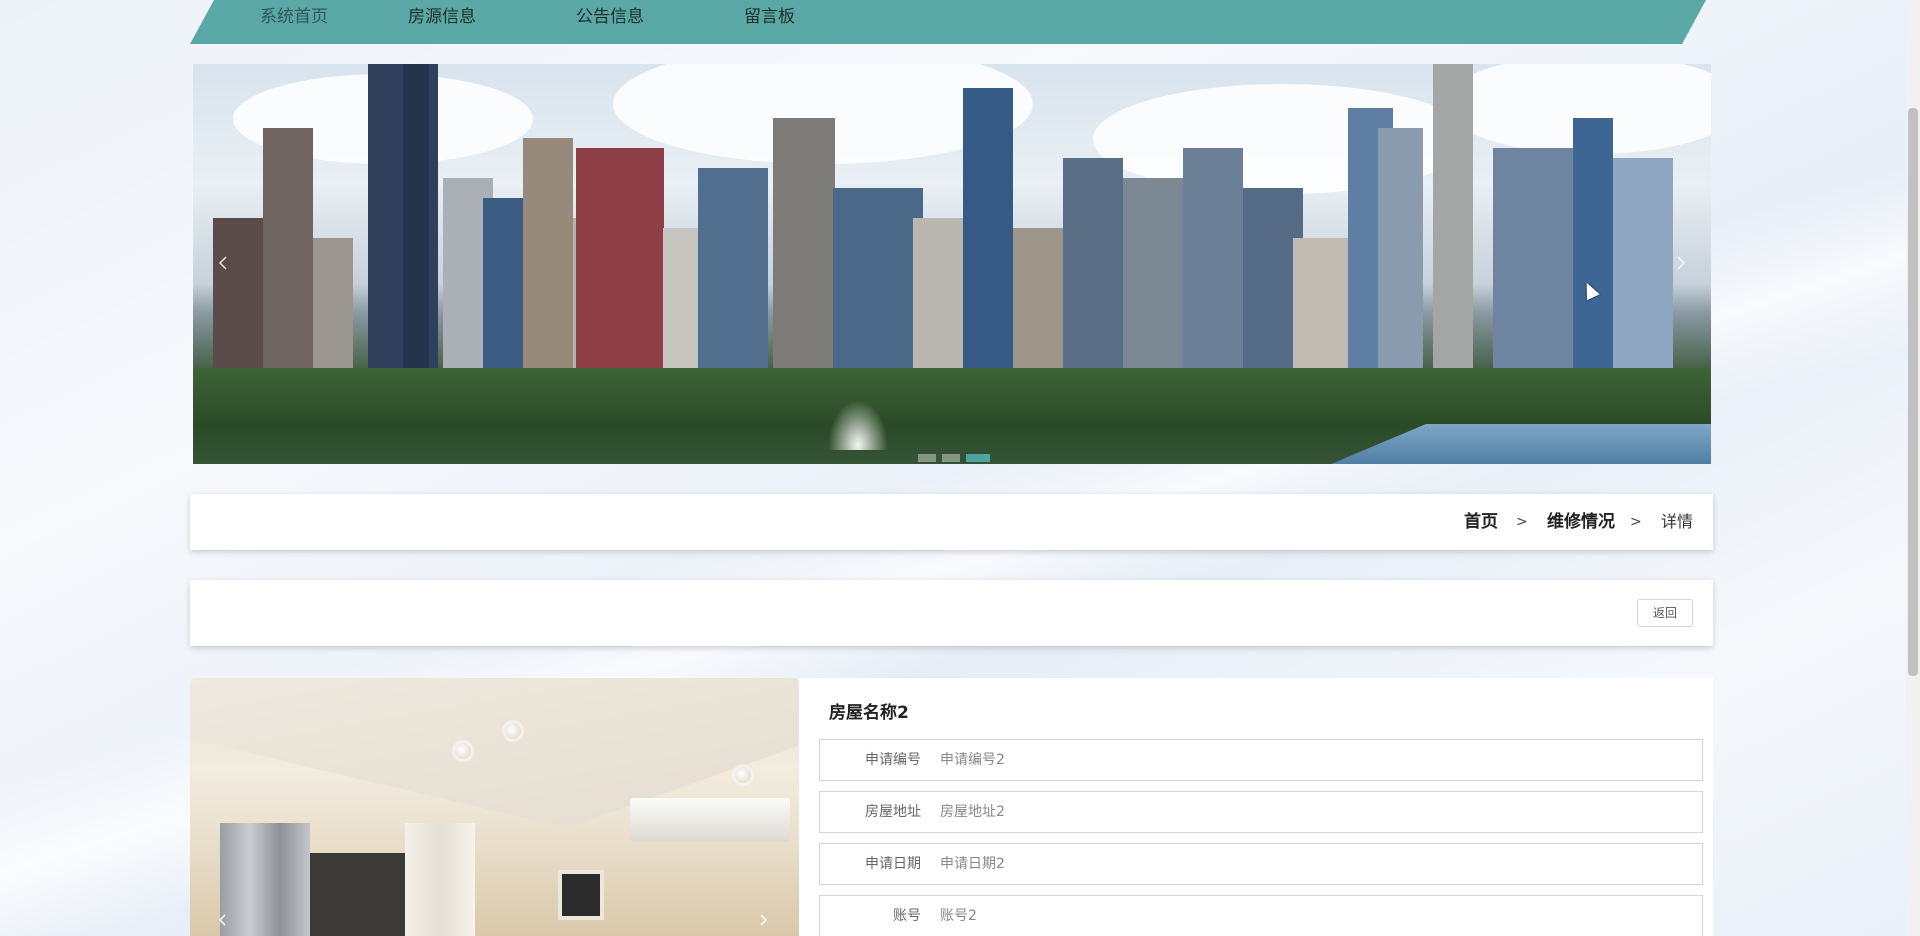 The width and height of the screenshot is (1920, 936). Describe the element at coordinates (769, 17) in the screenshot. I see `nav-item-message-board: 留言板` at that location.